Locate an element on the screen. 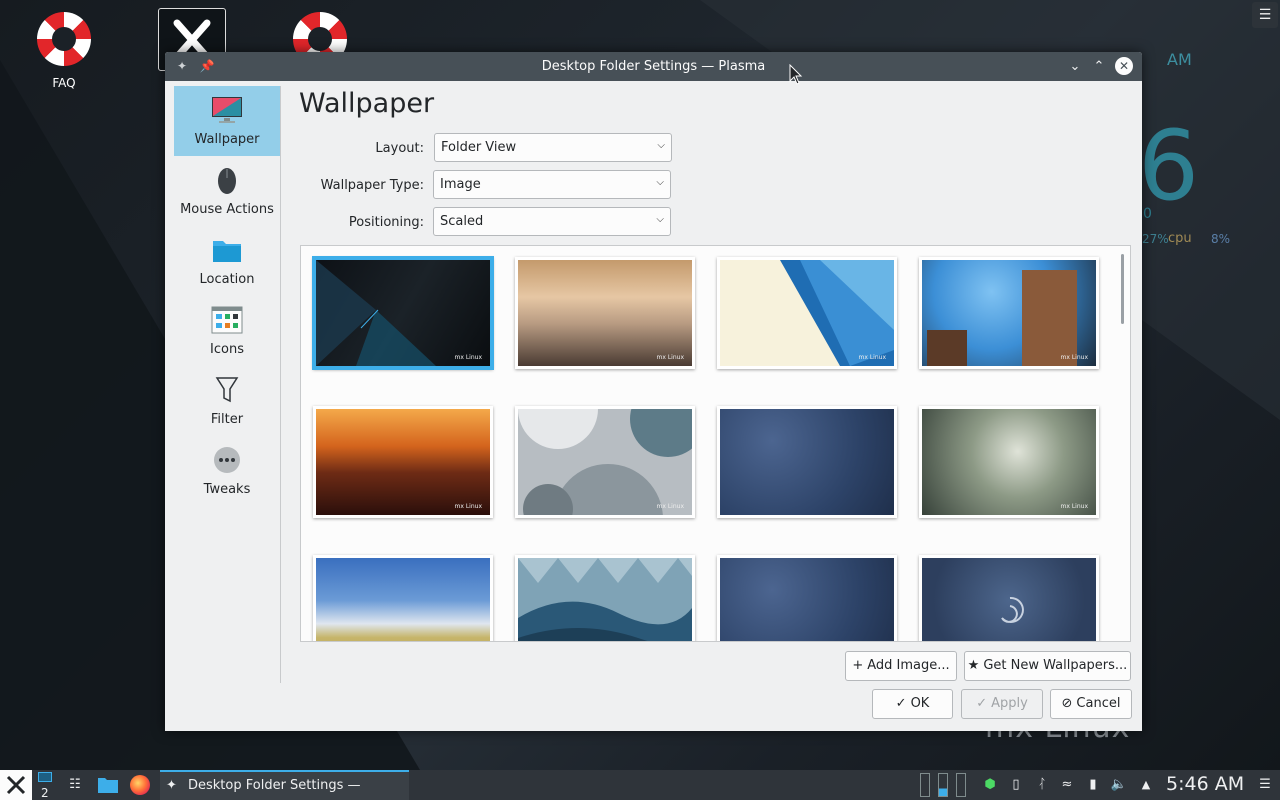  mouse-cursor-icon is located at coordinates (796, 74).